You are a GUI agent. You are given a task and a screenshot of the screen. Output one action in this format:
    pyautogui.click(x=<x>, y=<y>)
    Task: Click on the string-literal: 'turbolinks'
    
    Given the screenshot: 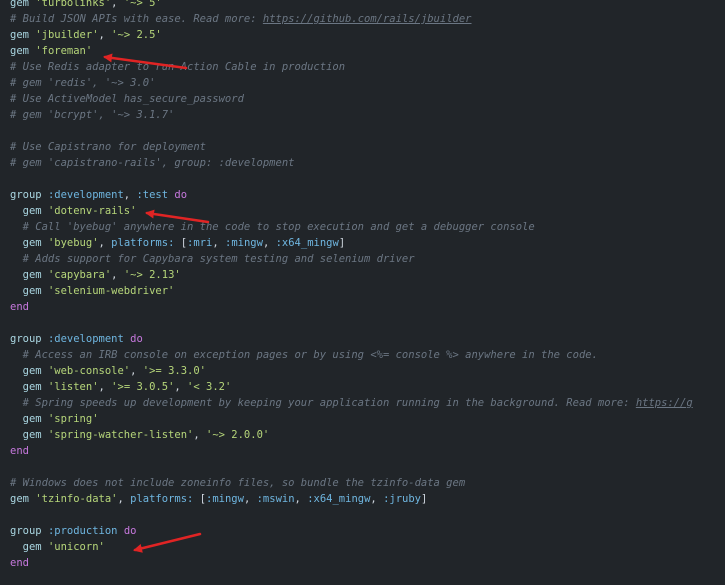 What is the action you would take?
    pyautogui.click(x=73, y=4)
    